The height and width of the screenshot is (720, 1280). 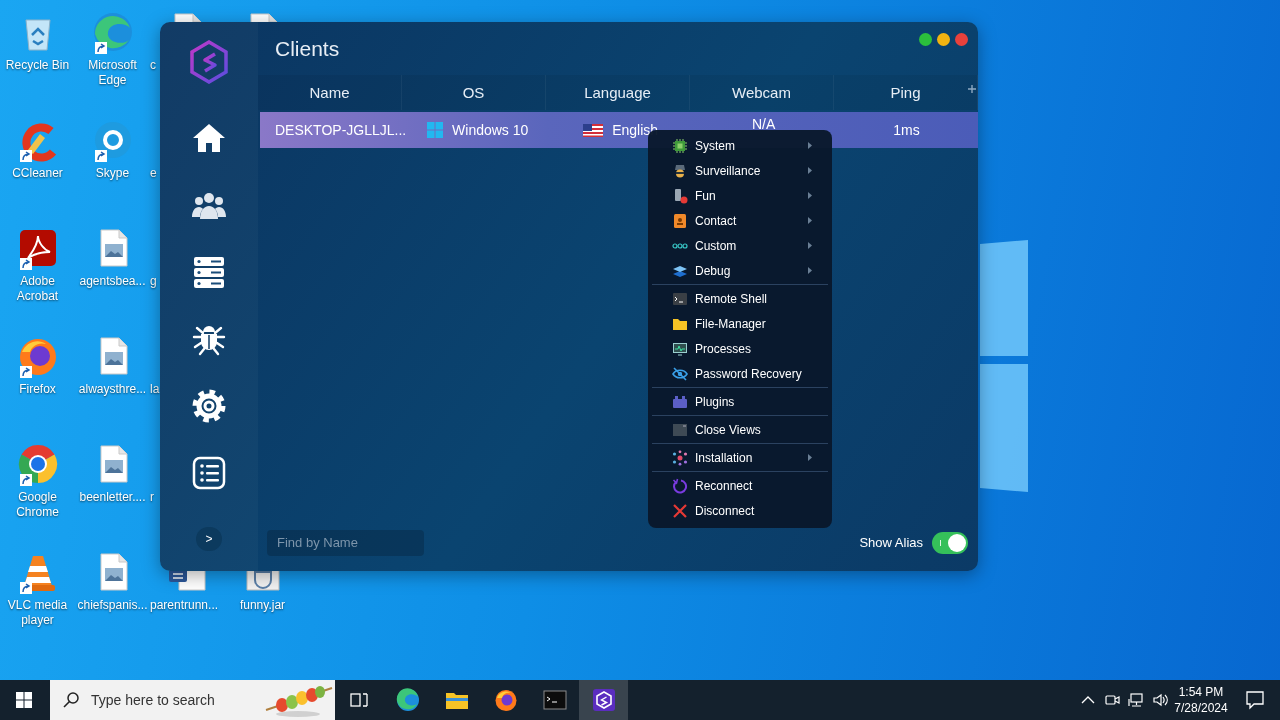 I want to click on monitor-icon, so click(x=680, y=348).